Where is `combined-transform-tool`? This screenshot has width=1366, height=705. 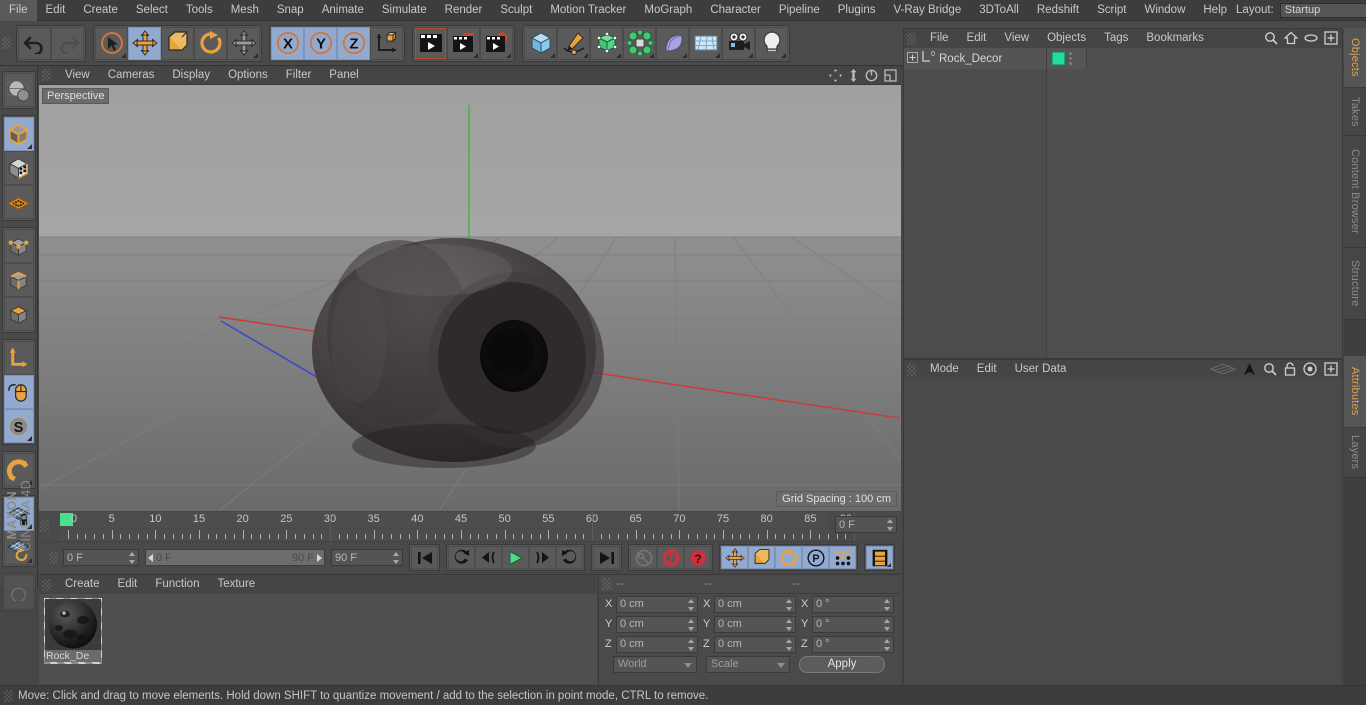 combined-transform-tool is located at coordinates (243, 43).